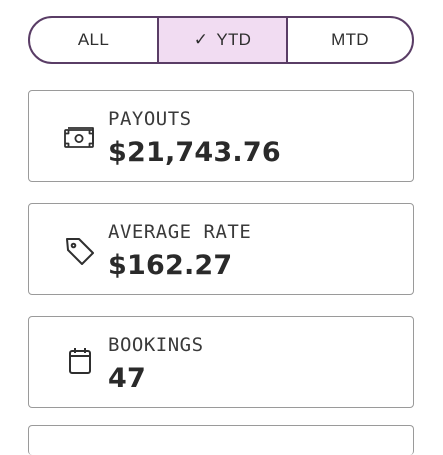 The height and width of the screenshot is (455, 443). I want to click on bookings-label: BOOKINGS, so click(156, 345).